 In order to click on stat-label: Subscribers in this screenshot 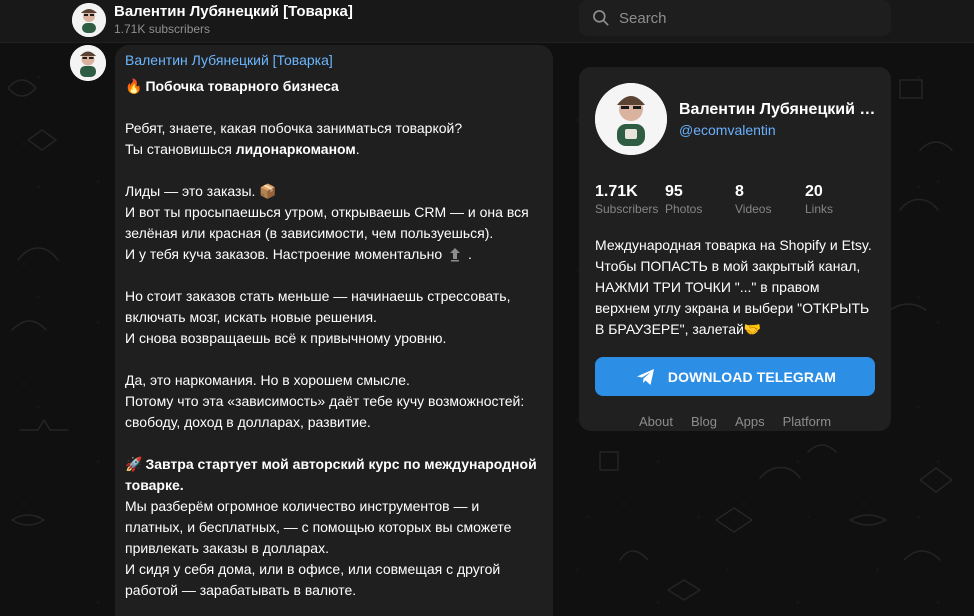, I will do `click(627, 209)`.